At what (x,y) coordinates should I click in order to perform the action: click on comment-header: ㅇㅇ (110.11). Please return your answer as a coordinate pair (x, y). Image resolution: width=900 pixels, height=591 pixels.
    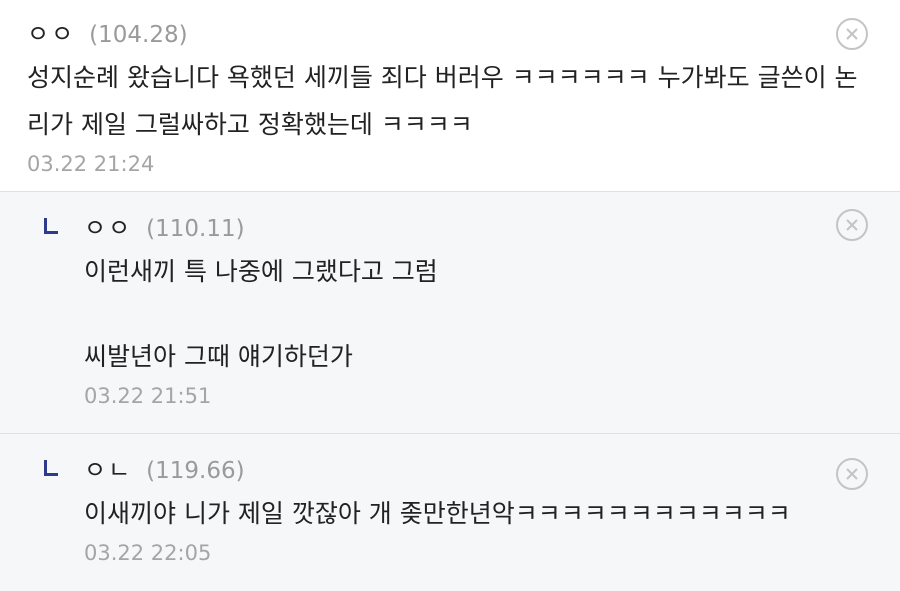
    Looking at the image, I should click on (472, 225).